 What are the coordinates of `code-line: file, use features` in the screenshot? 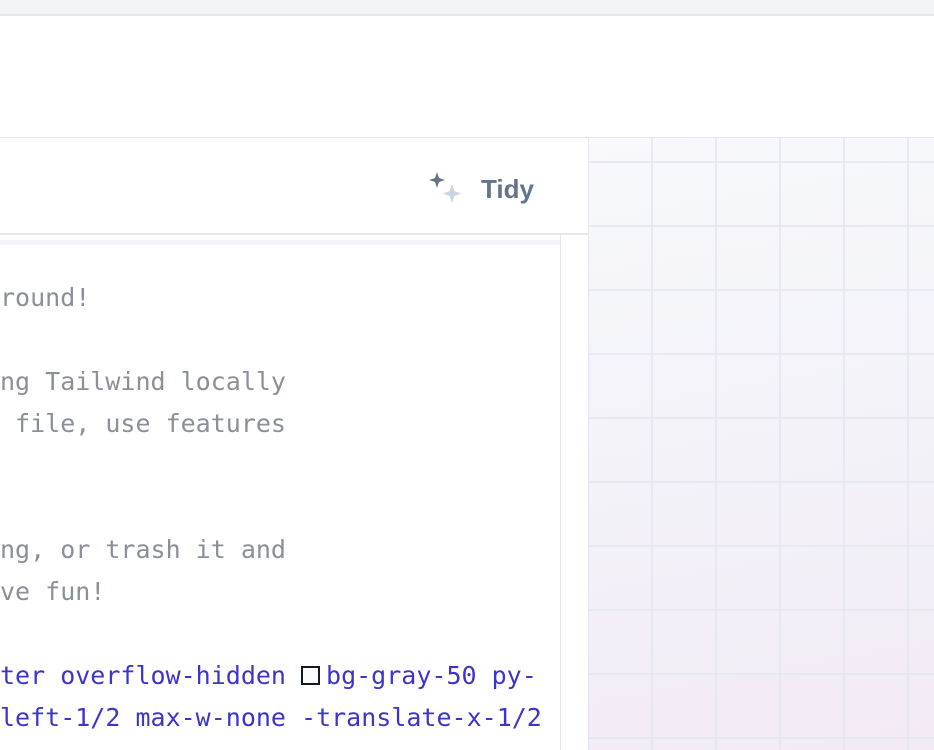 It's located at (143, 423).